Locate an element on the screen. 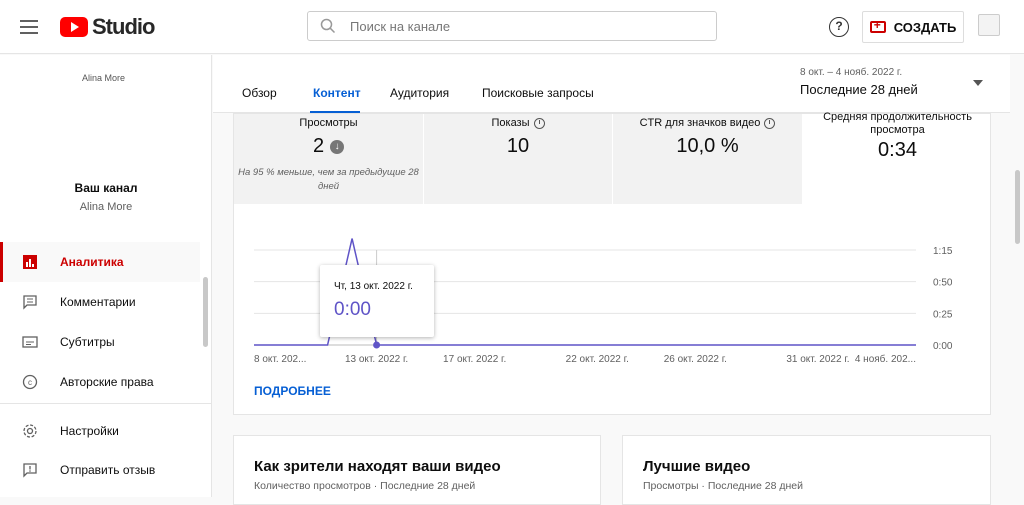  metric-title: CTR для значков видео is located at coordinates (700, 123).